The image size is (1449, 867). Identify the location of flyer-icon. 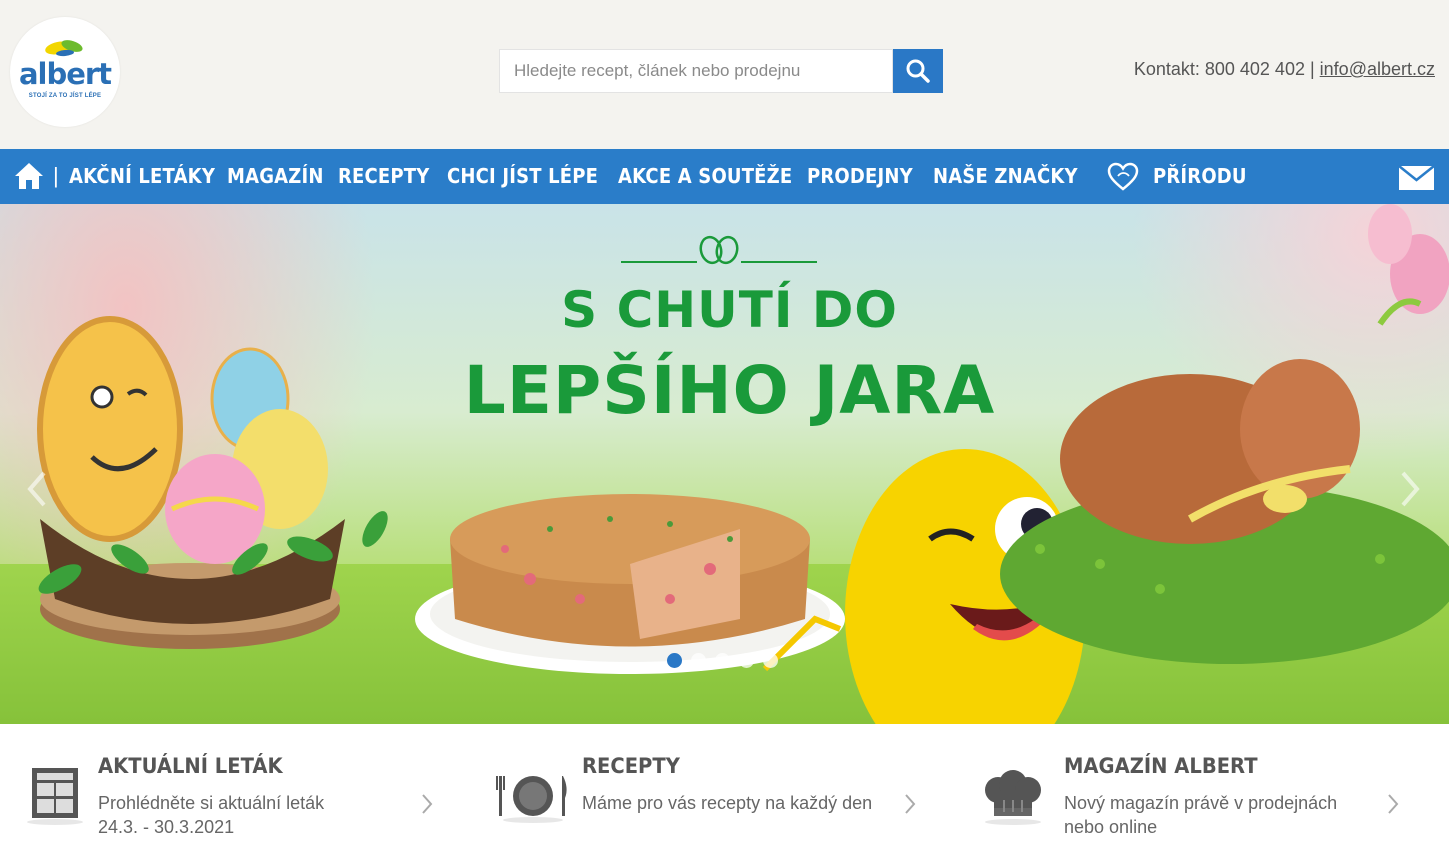
(55, 796).